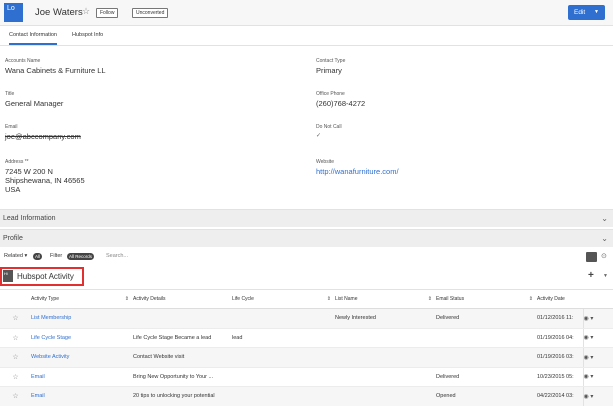 The height and width of the screenshot is (406, 613). What do you see at coordinates (330, 70) in the screenshot?
I see `field-value: Primary` at bounding box center [330, 70].